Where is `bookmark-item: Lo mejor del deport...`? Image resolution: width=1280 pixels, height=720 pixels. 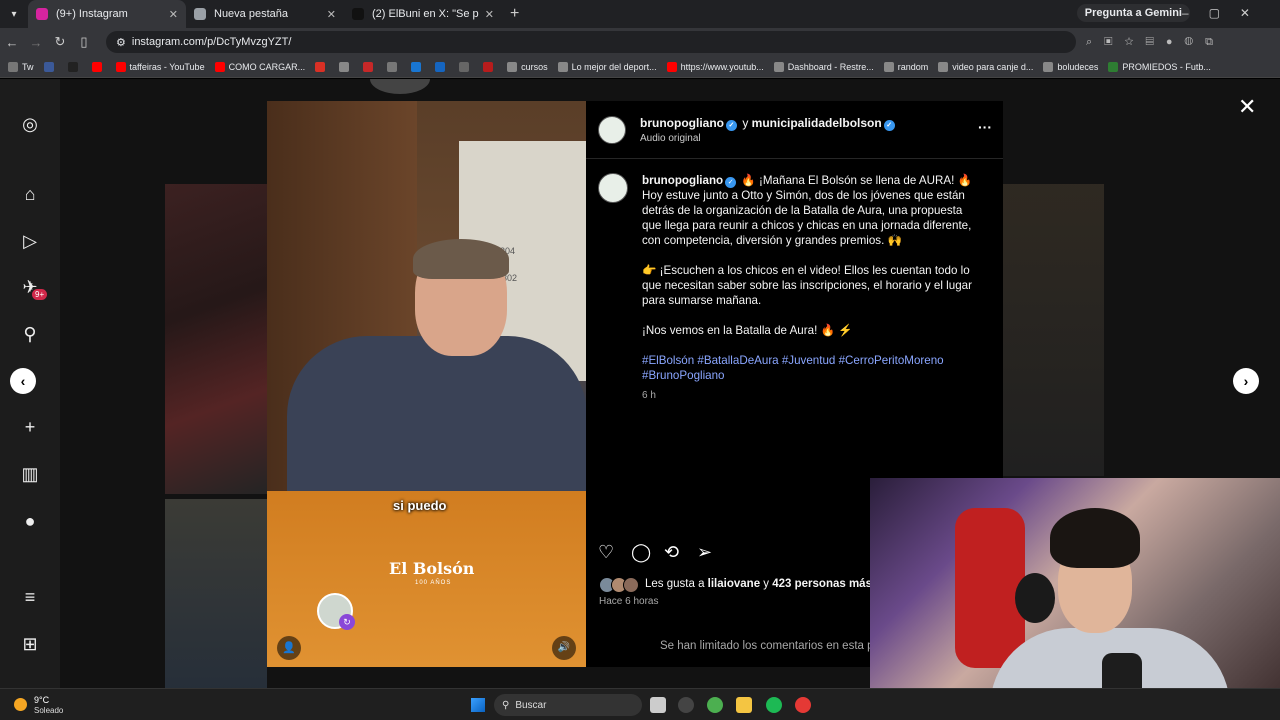
bookmark-item: Lo mejor del deport... is located at coordinates (607, 66).